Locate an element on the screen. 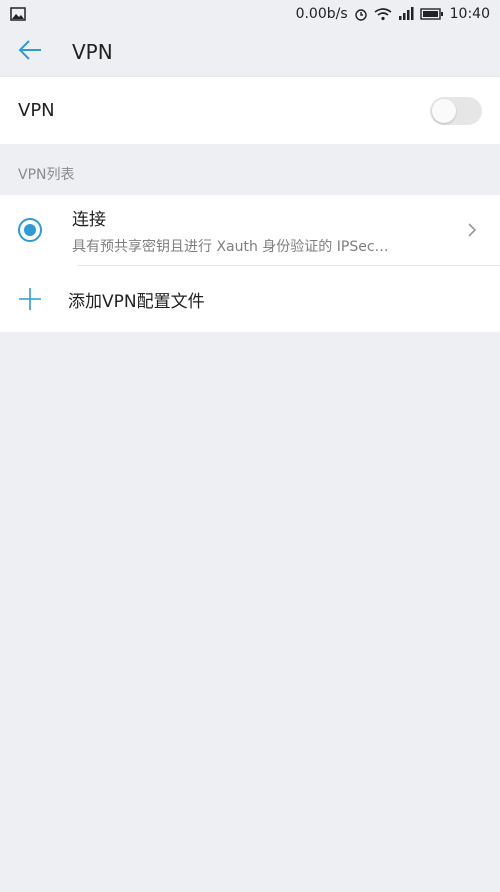 The width and height of the screenshot is (500, 892). alarm-icon is located at coordinates (361, 14).